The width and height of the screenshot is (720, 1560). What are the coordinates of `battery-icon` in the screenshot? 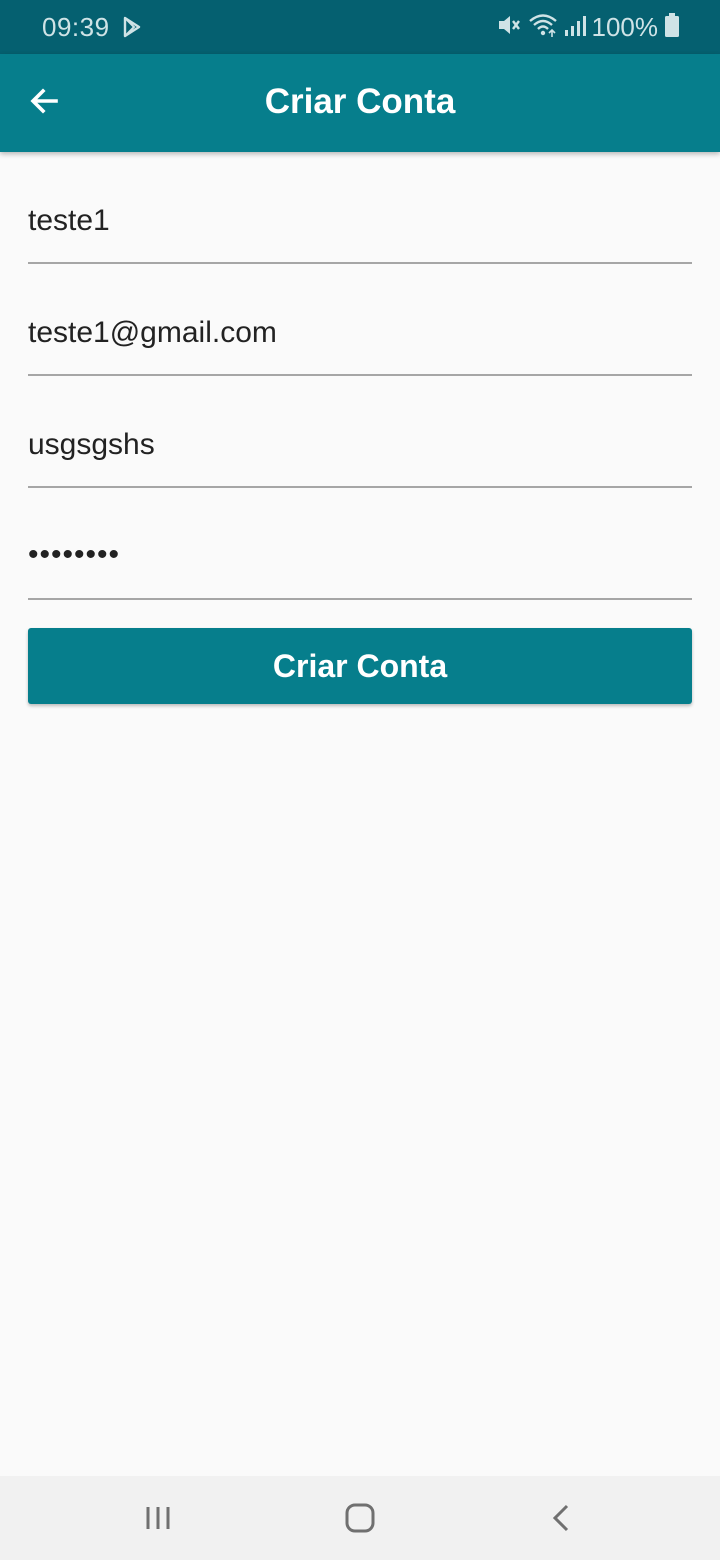 It's located at (672, 27).